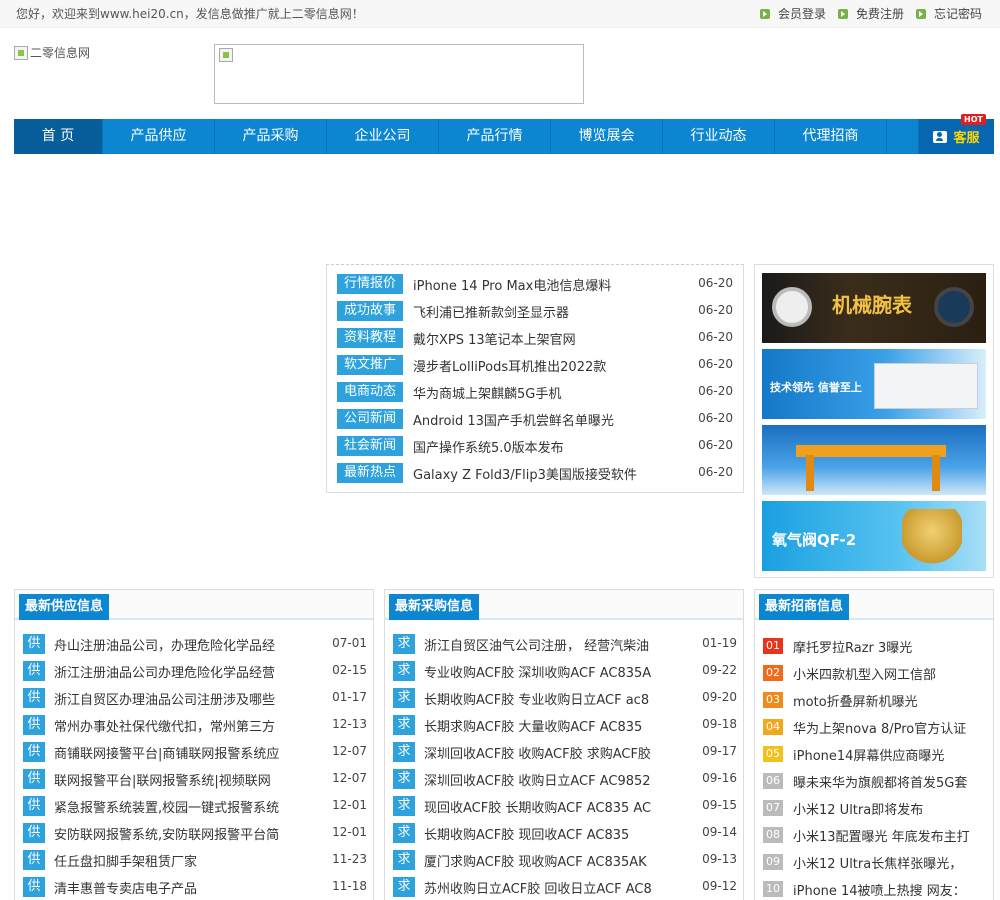 This screenshot has width=1000, height=900. Describe the element at coordinates (370, 392) in the screenshot. I see `news-category-tag: 电商动态` at that location.